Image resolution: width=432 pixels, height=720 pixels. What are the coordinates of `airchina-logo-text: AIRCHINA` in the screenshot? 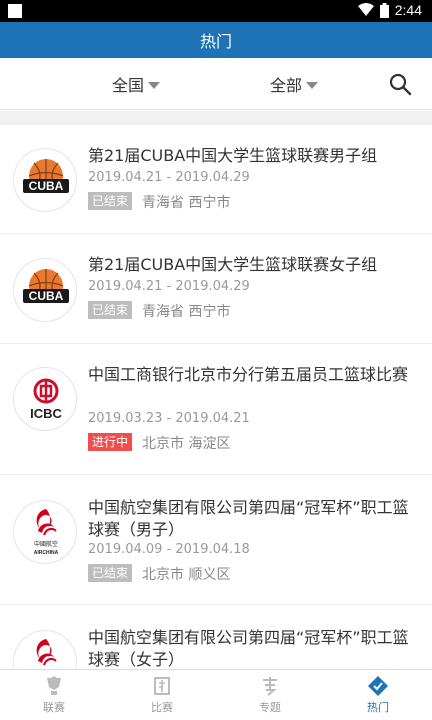 It's located at (46, 553).